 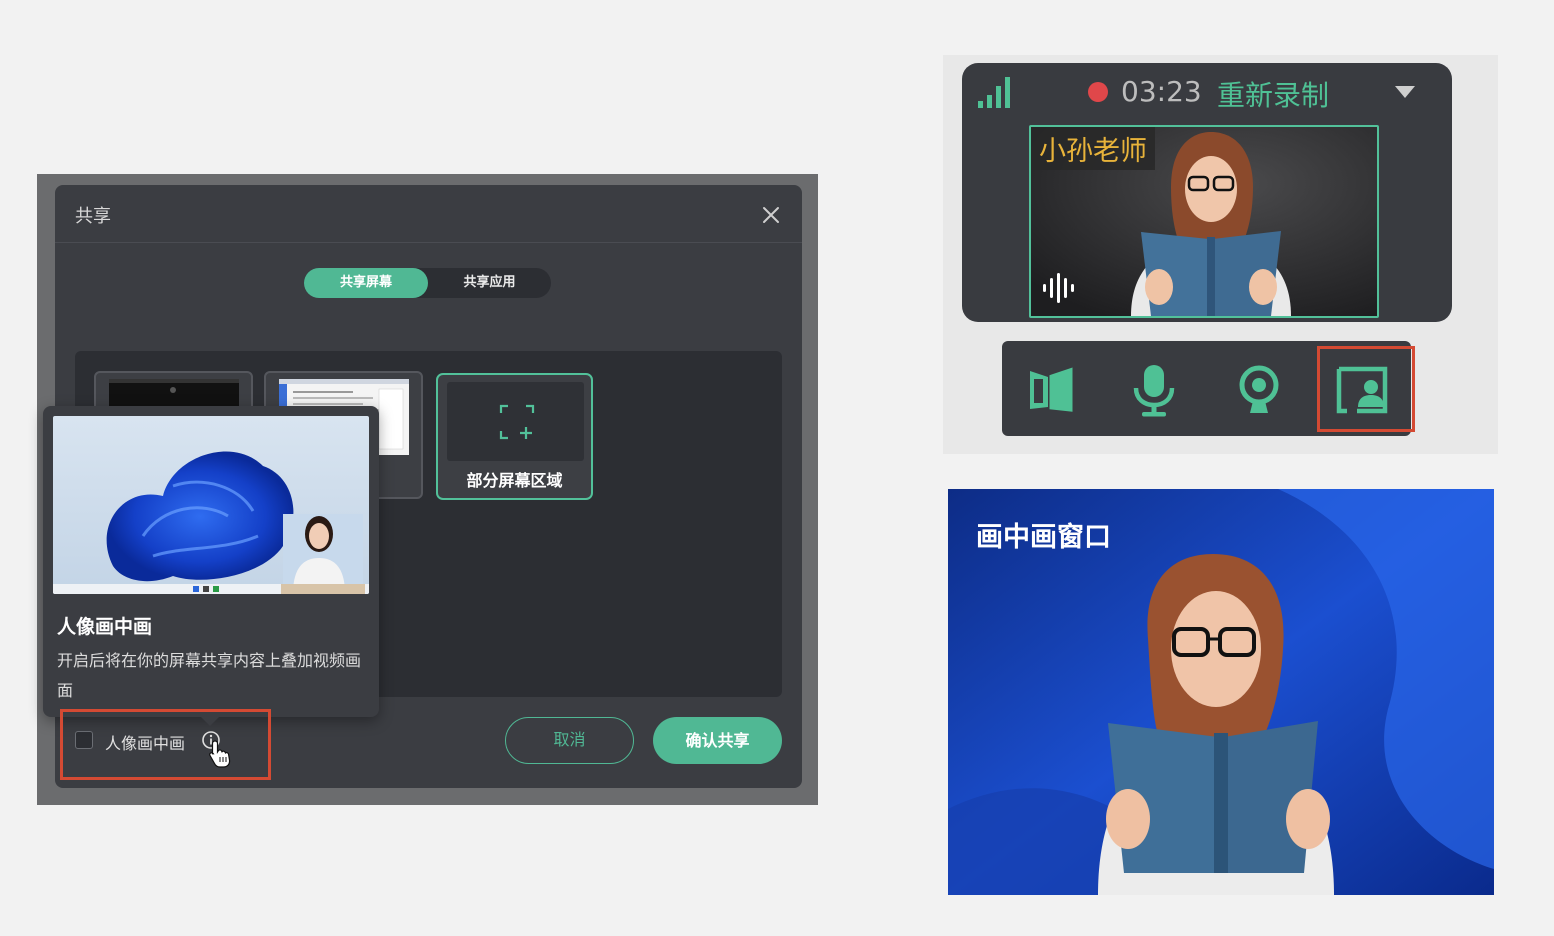 I want to click on camera-name-label: 小孙老师, so click(x=1093, y=148).